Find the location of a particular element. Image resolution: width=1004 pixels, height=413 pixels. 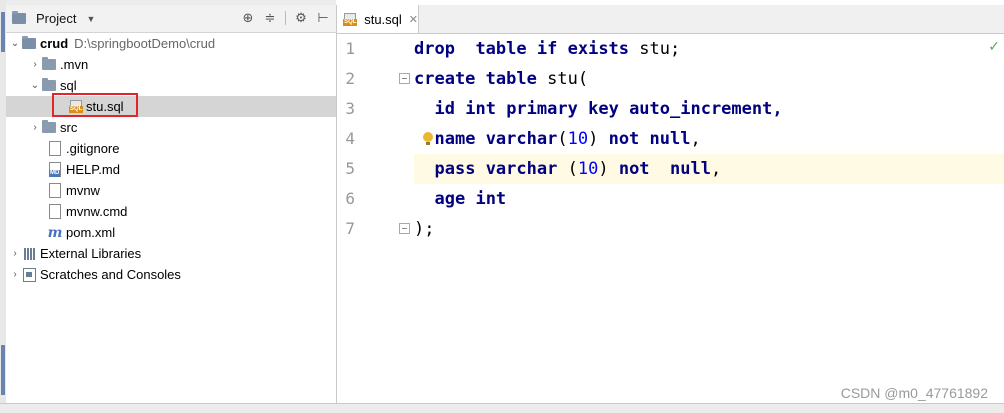

tree-item-label: .mvn is located at coordinates (74, 64).